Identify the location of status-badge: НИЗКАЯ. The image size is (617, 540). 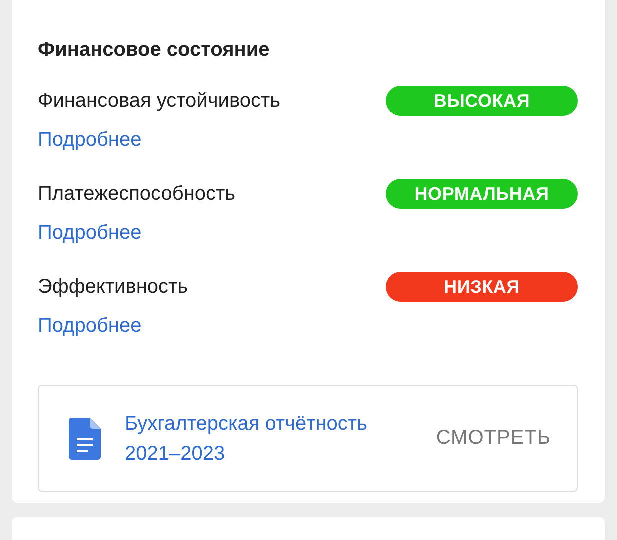
(482, 287).